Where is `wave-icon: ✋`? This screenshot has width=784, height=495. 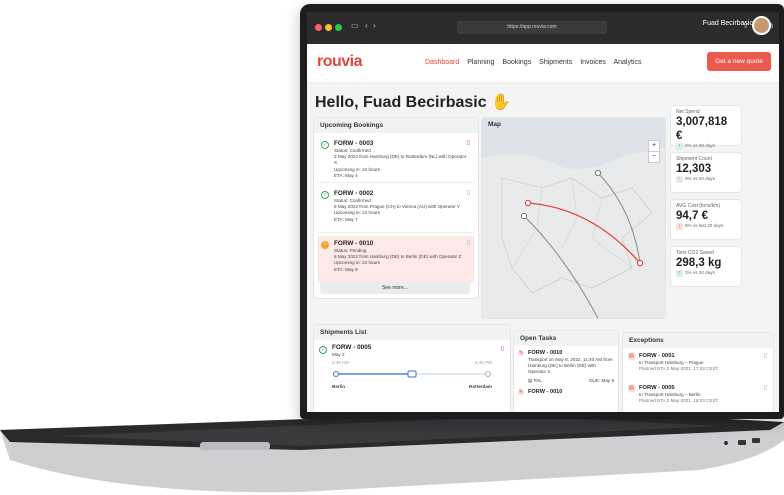
wave-icon: ✋ is located at coordinates (501, 102).